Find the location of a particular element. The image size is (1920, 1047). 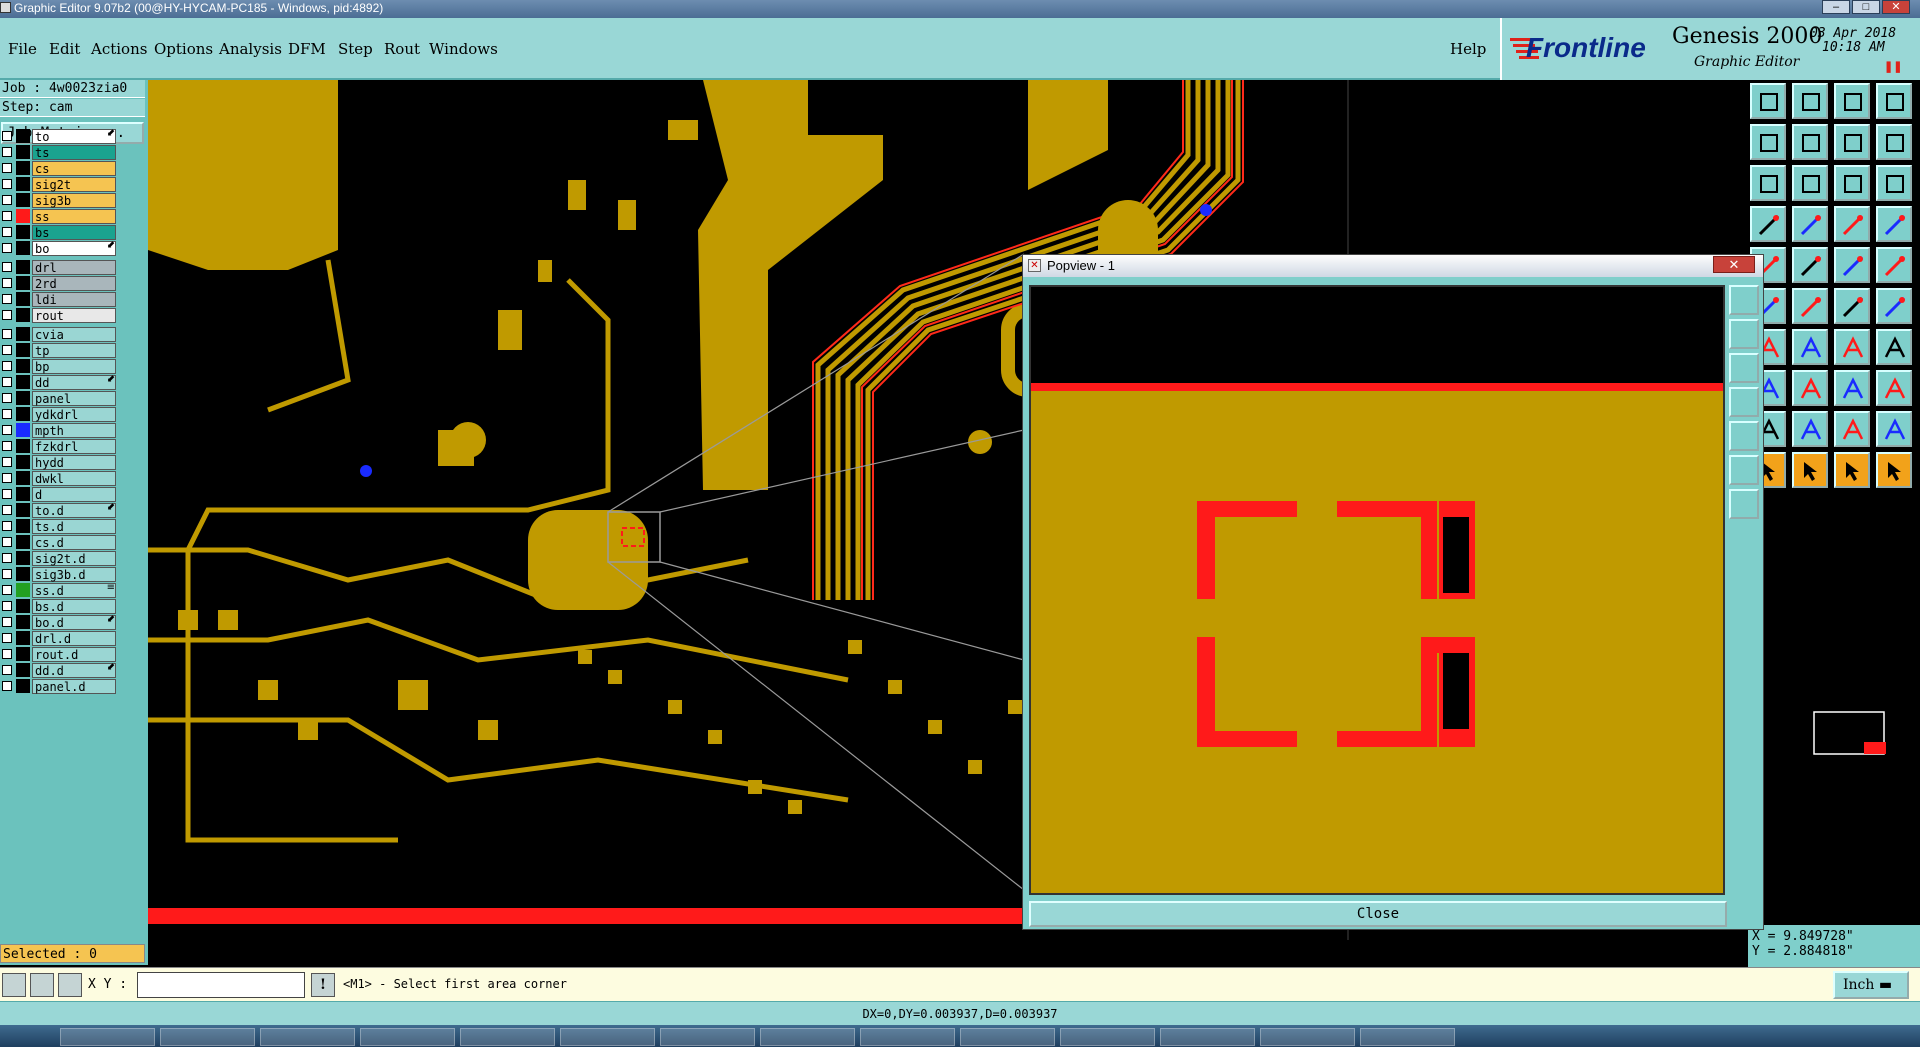

layer-row: cs is located at coordinates (59, 168).